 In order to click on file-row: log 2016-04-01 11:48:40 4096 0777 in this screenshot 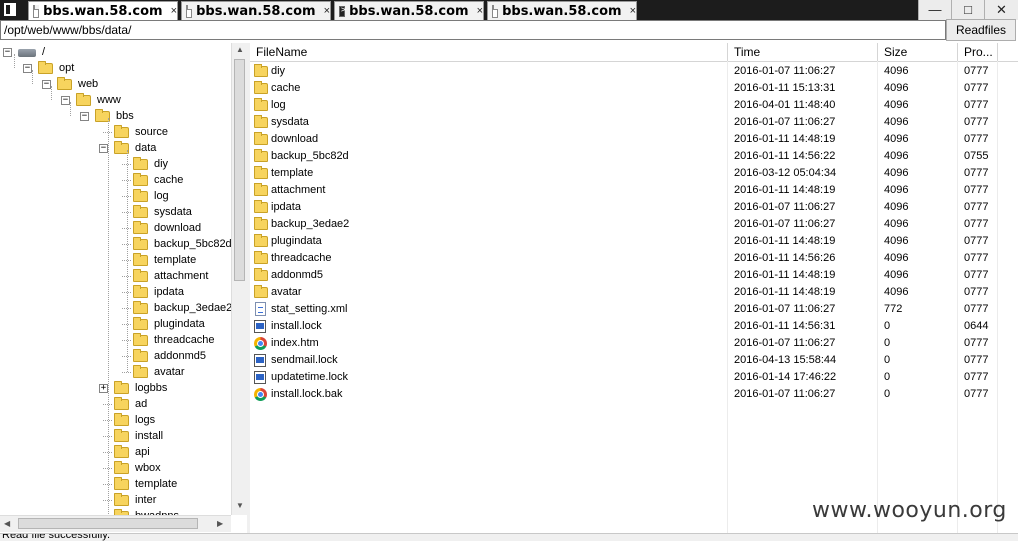, I will do `click(634, 105)`.